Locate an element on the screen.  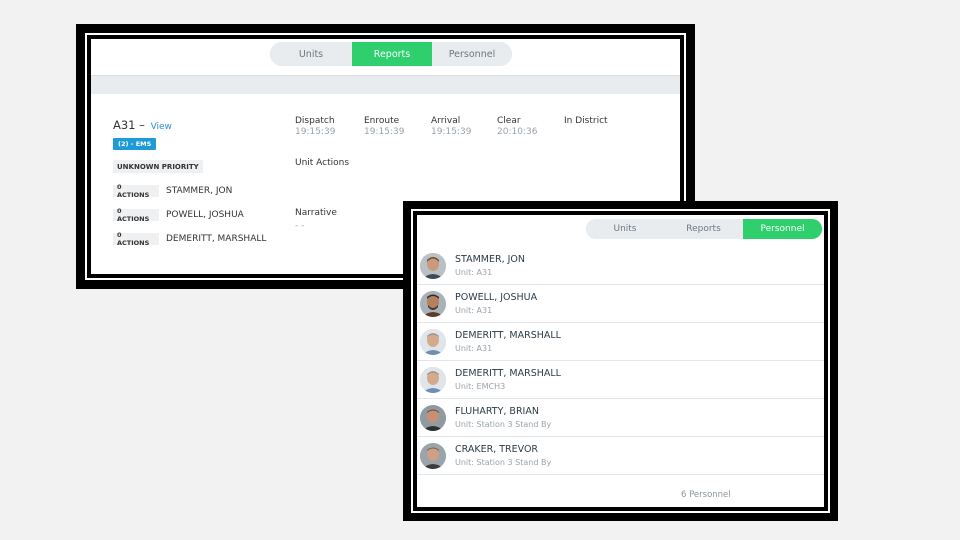
dispatch-time: Dispatch 19:15:39 is located at coordinates (315, 126).